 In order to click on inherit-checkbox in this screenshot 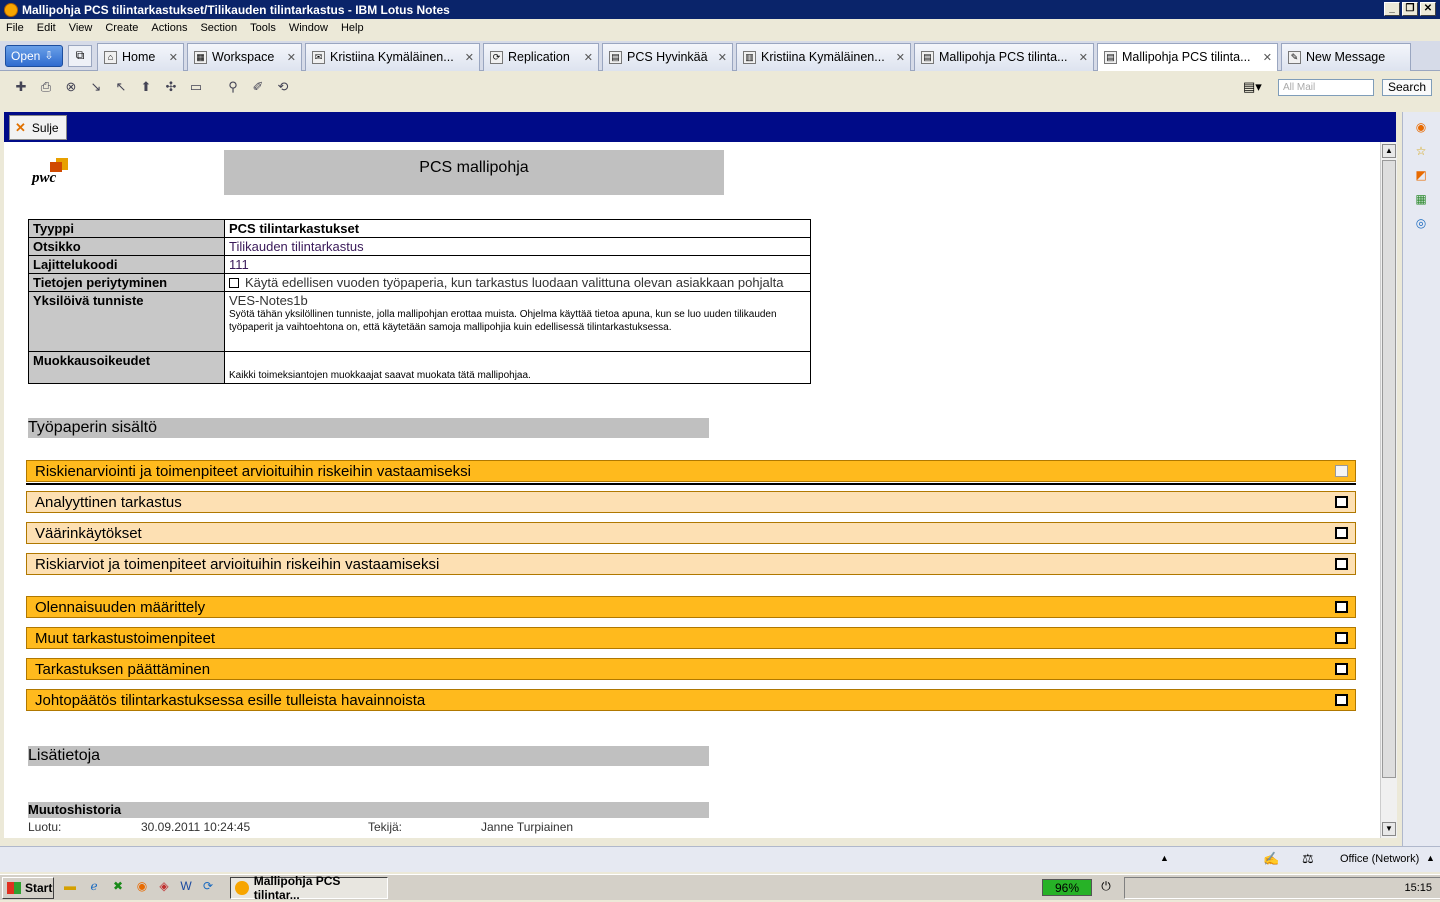, I will do `click(234, 283)`.